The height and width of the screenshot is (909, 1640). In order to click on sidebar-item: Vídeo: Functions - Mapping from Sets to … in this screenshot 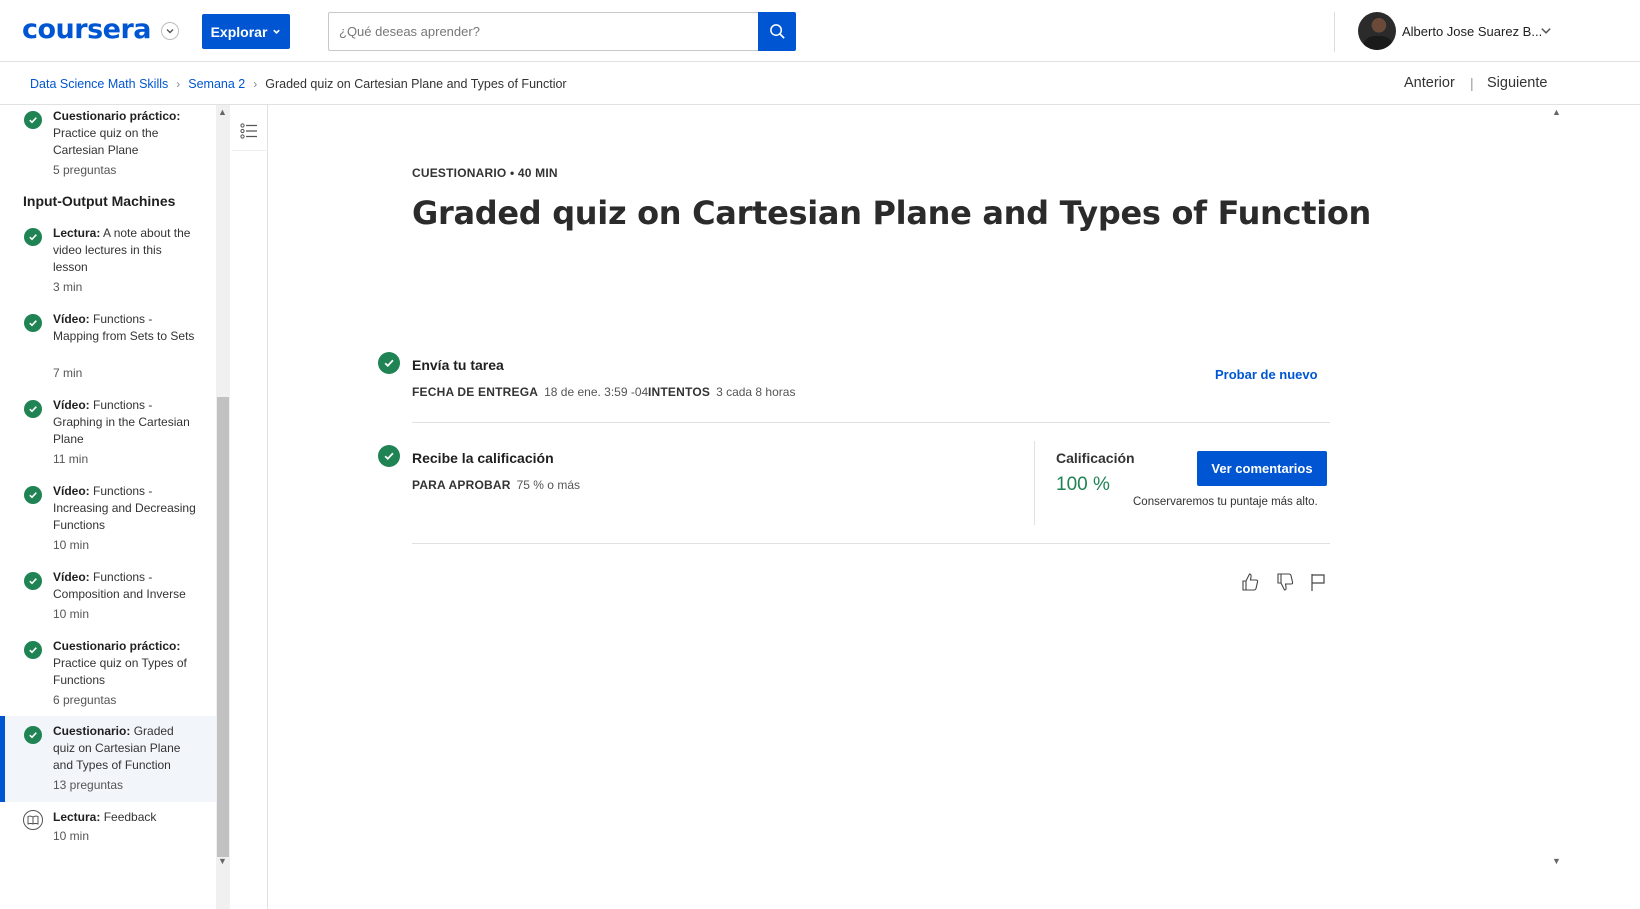, I will do `click(108, 347)`.